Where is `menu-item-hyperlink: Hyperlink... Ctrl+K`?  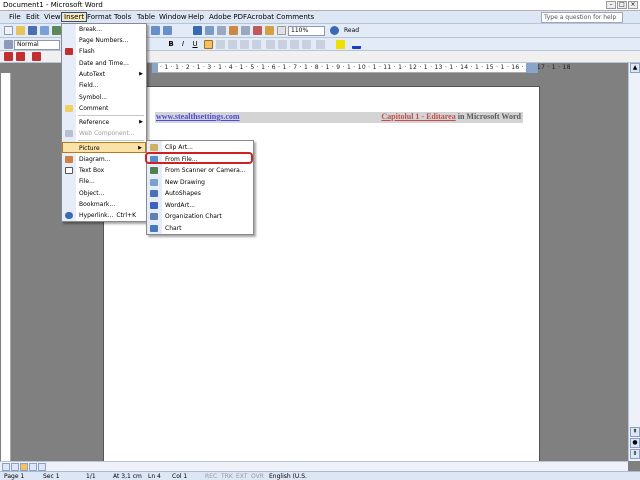
menu-item-hyperlink: Hyperlink... Ctrl+K is located at coordinates (104, 215).